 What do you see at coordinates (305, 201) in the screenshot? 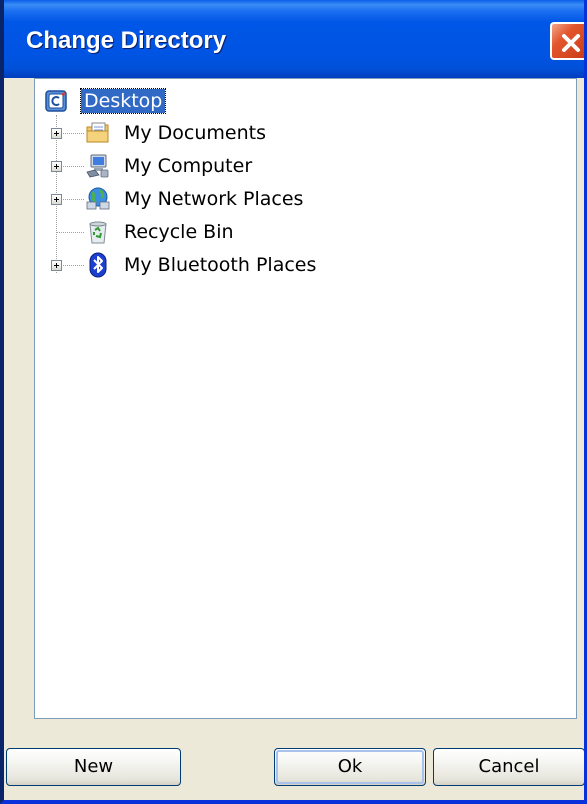
I see `tree-item-my-network-places: My Network Places` at bounding box center [305, 201].